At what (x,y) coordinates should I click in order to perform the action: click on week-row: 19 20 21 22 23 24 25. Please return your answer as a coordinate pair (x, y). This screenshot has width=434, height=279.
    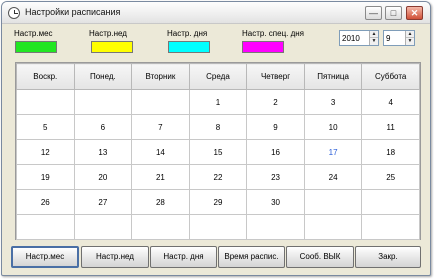
    Looking at the image, I should click on (218, 177).